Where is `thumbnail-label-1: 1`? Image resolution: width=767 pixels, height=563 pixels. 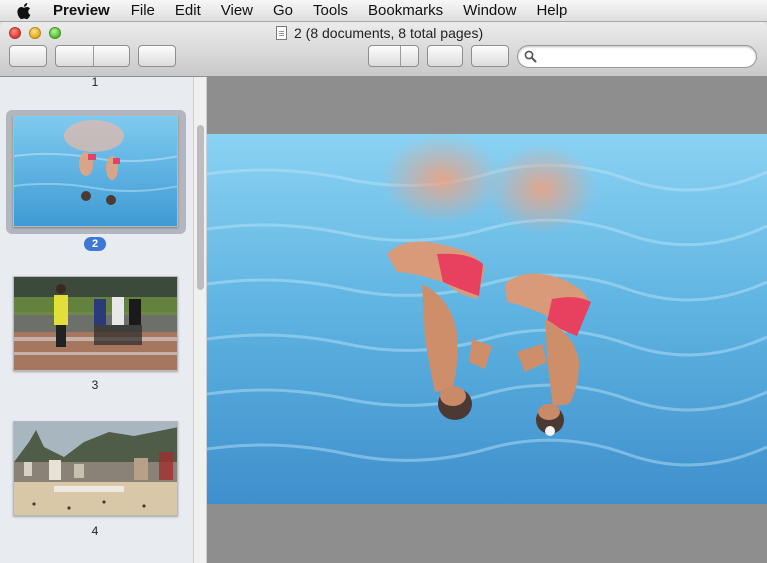 thumbnail-label-1: 1 is located at coordinates (95, 83).